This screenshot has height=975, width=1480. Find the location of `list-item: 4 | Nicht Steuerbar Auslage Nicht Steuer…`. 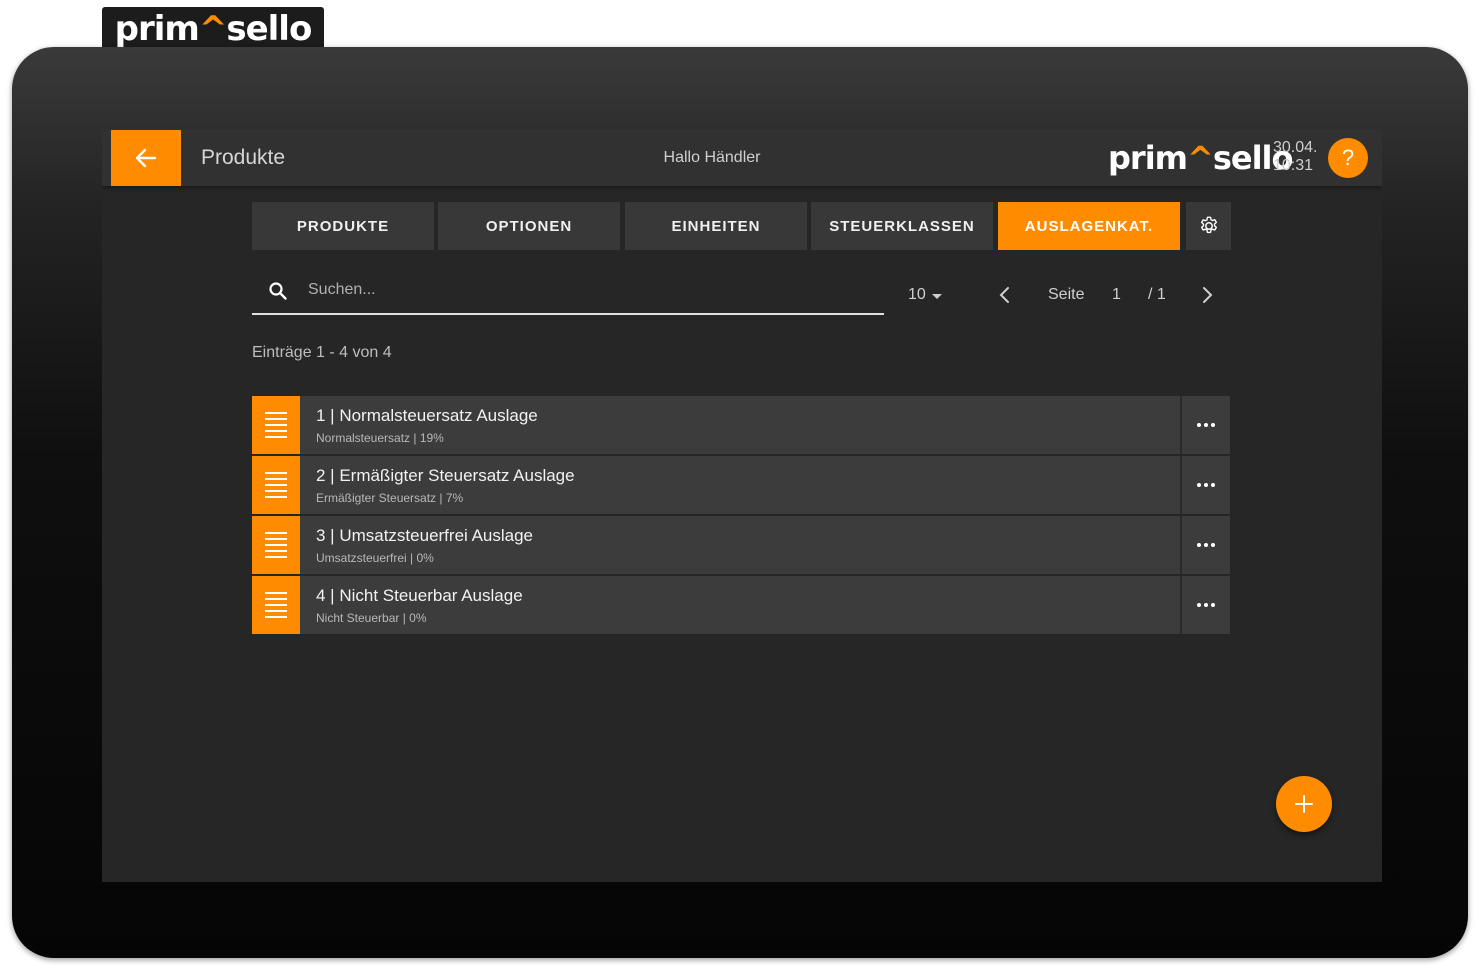

list-item: 4 | Nicht Steuerbar Auslage Nicht Steuer… is located at coordinates (741, 605).